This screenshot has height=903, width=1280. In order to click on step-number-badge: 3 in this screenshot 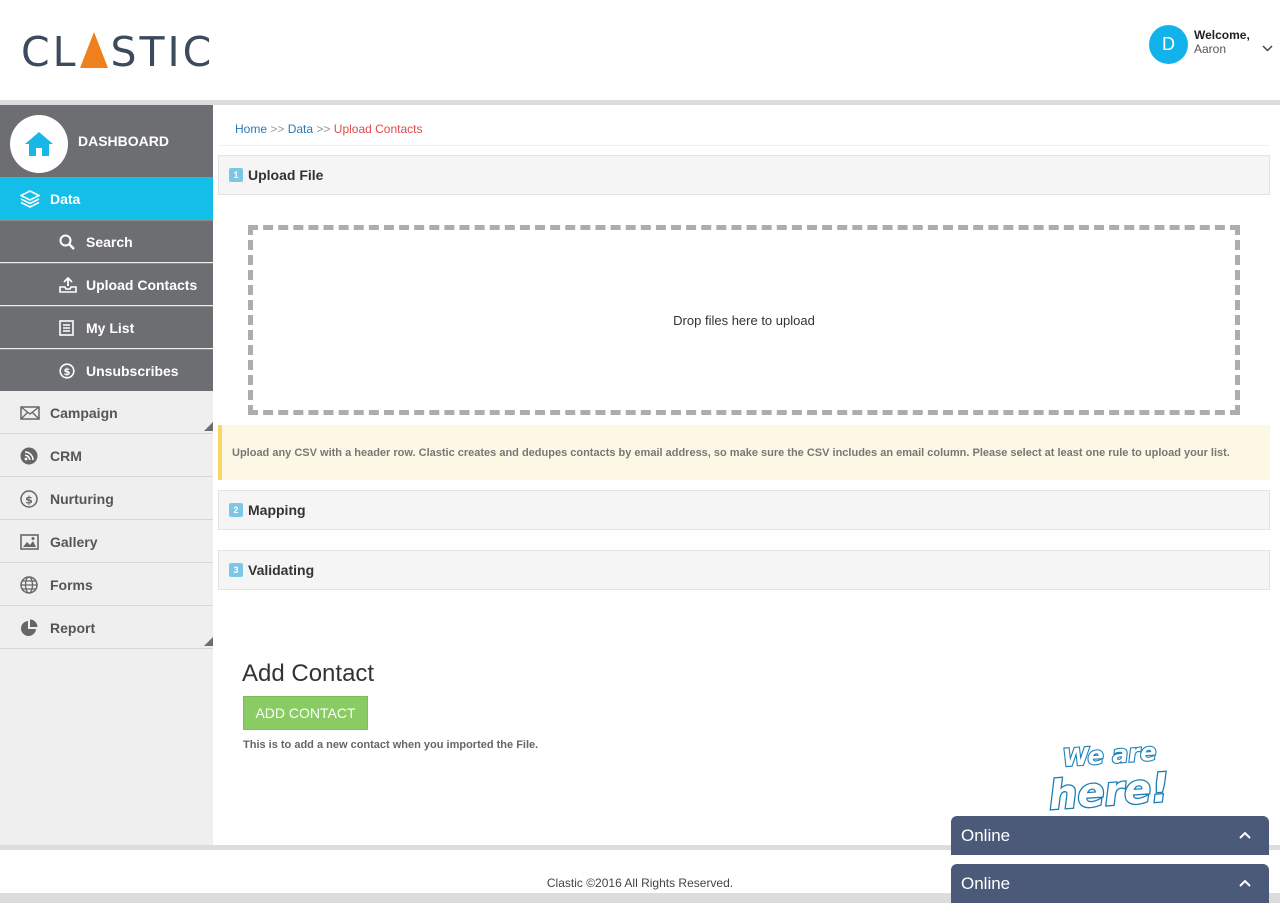, I will do `click(236, 570)`.